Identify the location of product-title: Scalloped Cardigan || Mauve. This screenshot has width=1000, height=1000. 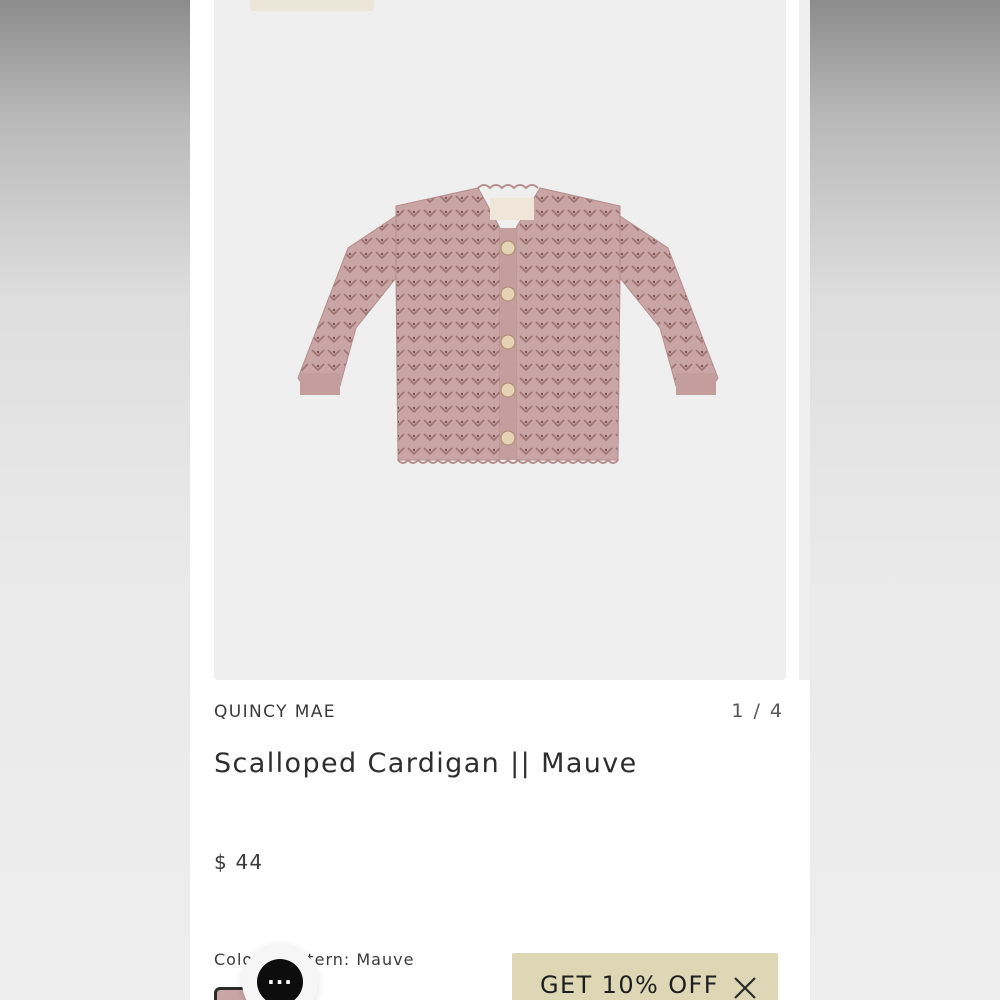
(426, 763).